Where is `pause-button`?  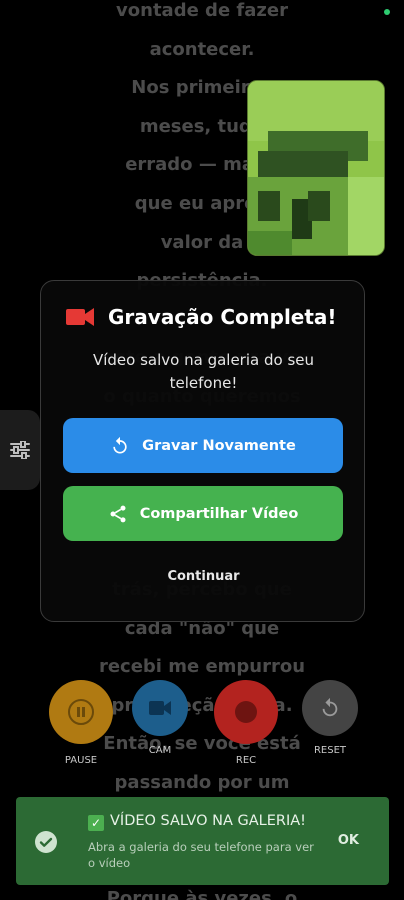
pause-button is located at coordinates (81, 712).